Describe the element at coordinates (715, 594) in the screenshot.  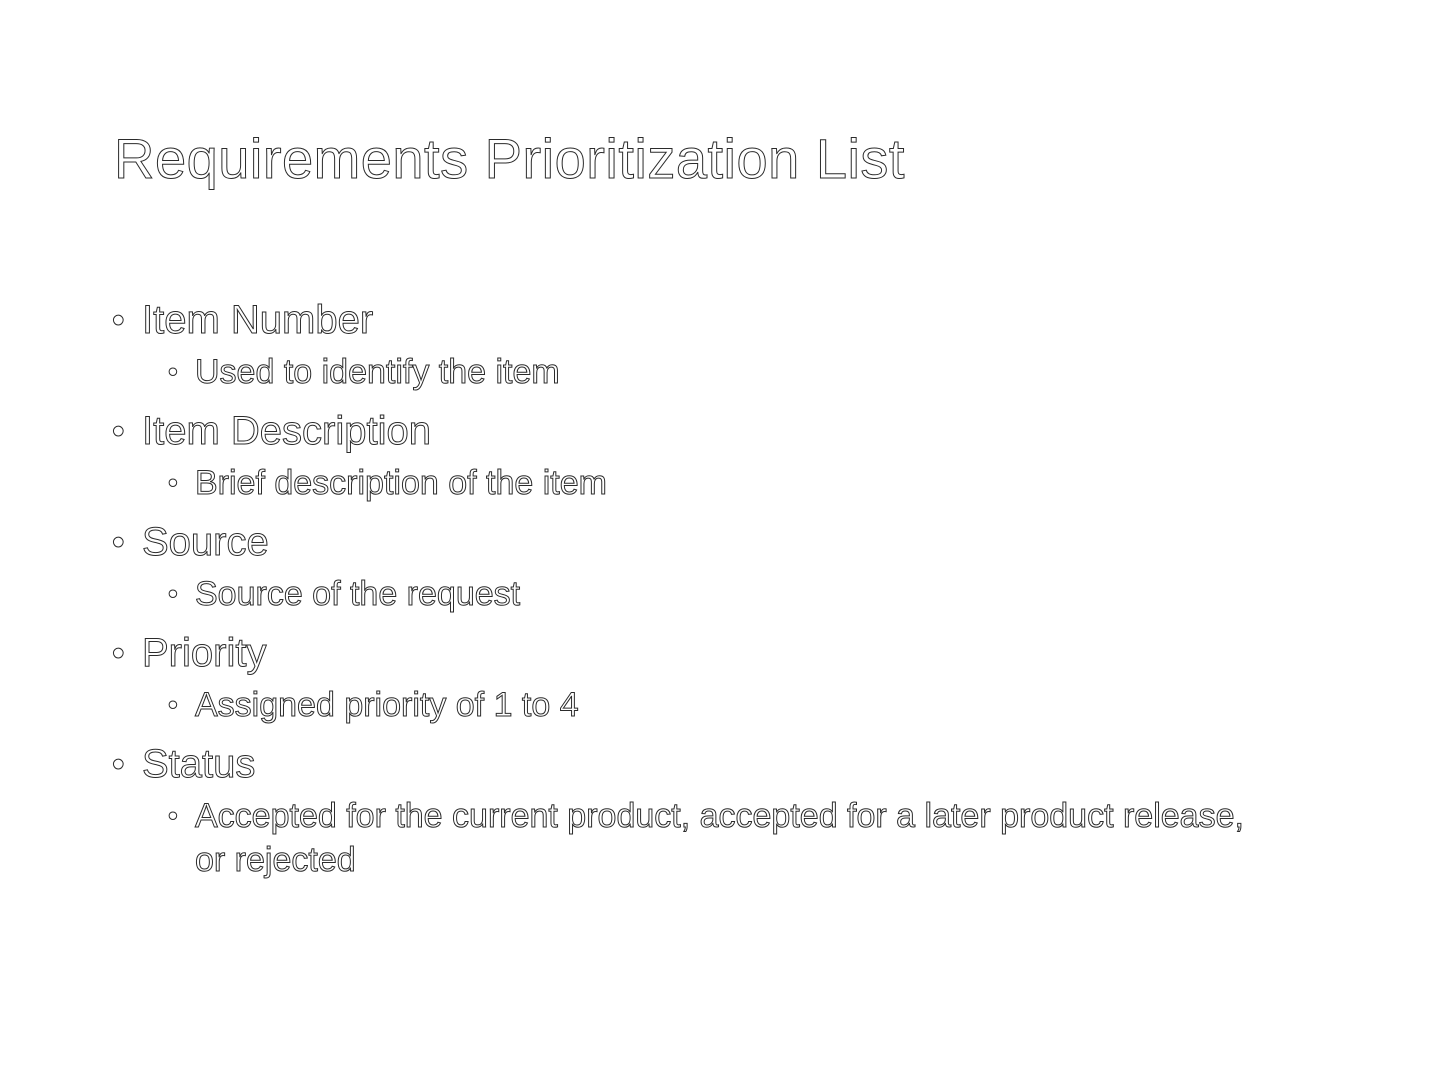
I see `sub-bullet-source: • Source of the request` at that location.